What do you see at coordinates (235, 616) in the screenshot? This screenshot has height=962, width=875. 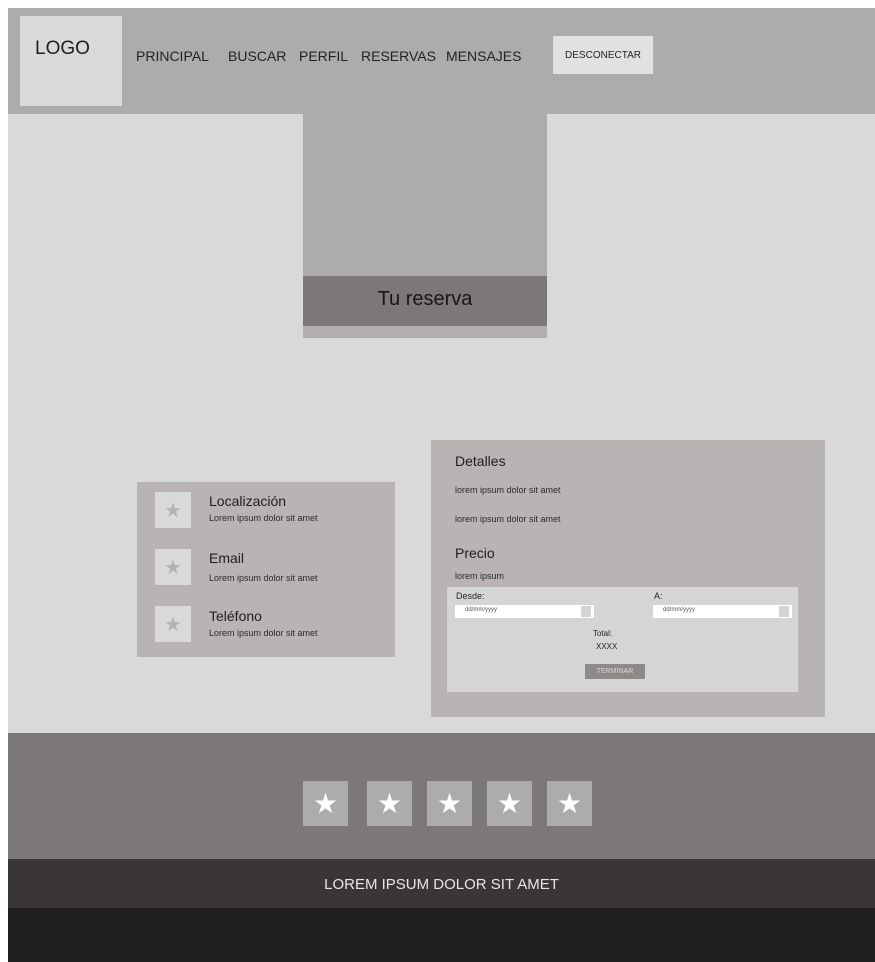 I see `phone-title: Teléfono` at bounding box center [235, 616].